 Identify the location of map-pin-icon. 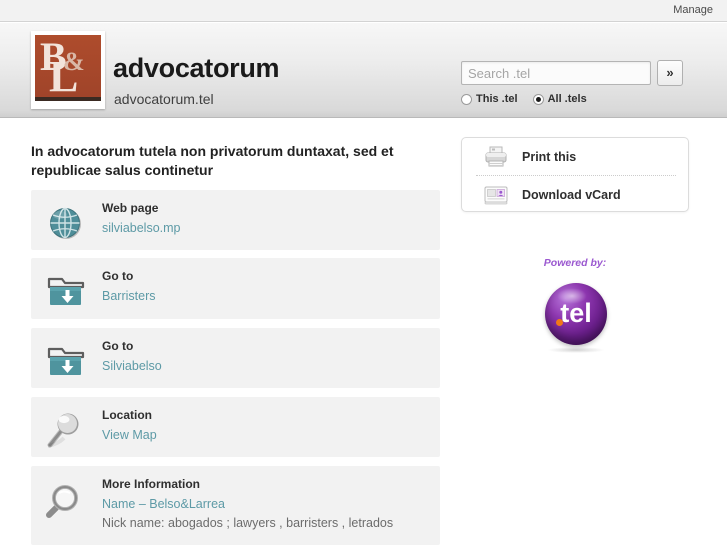
(67, 431).